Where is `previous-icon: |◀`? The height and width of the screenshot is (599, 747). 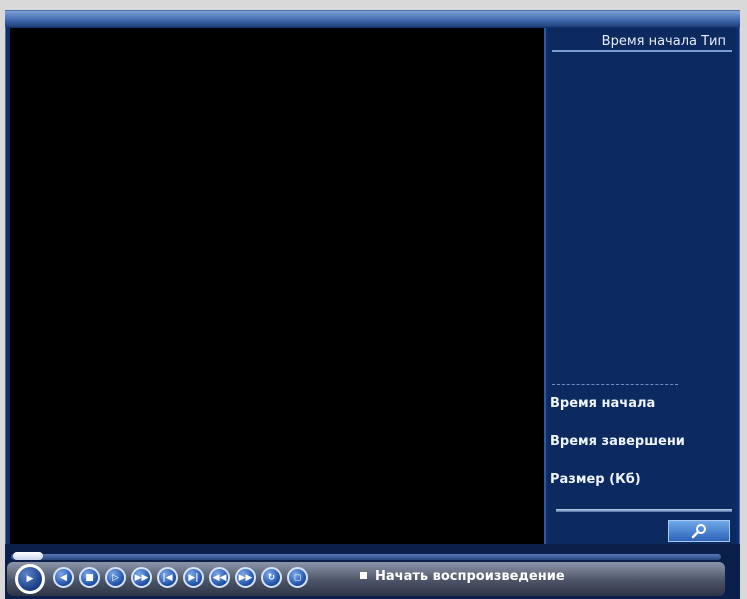
previous-icon: |◀ is located at coordinates (167, 577).